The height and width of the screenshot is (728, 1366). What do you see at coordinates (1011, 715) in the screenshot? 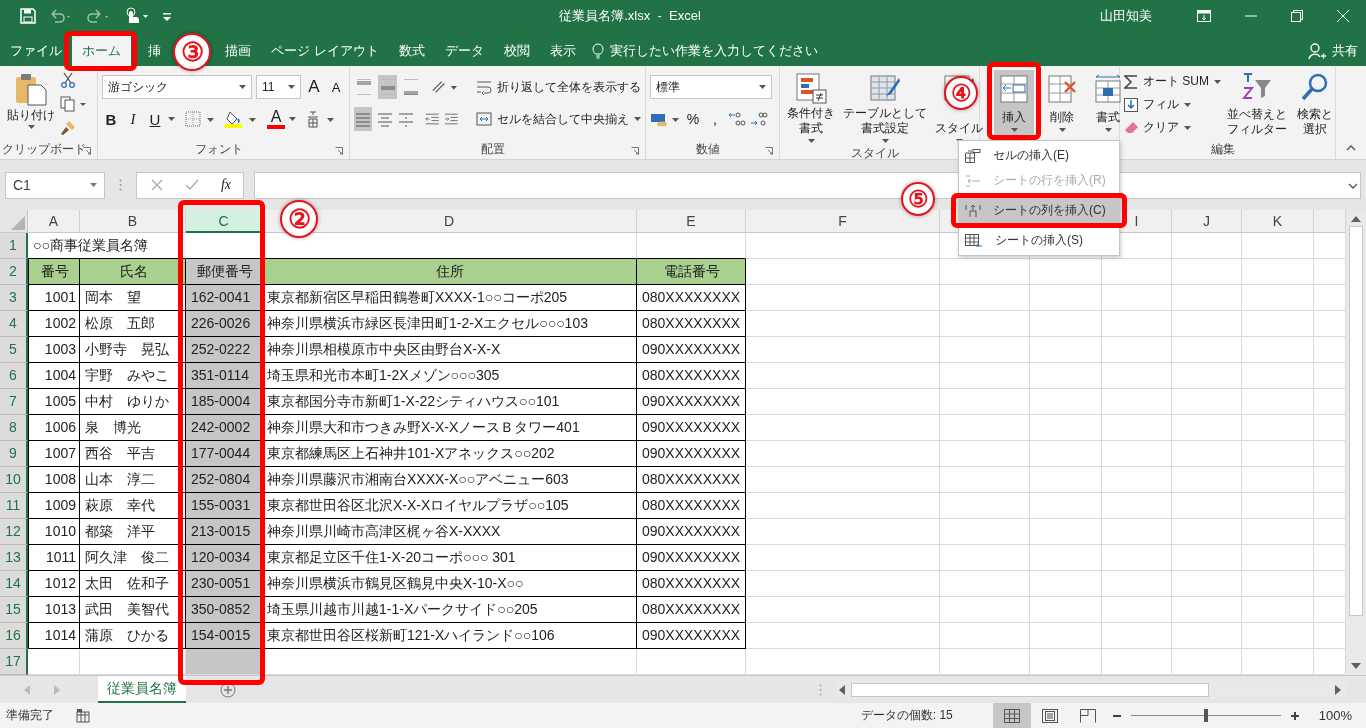
I see `view-button` at bounding box center [1011, 715].